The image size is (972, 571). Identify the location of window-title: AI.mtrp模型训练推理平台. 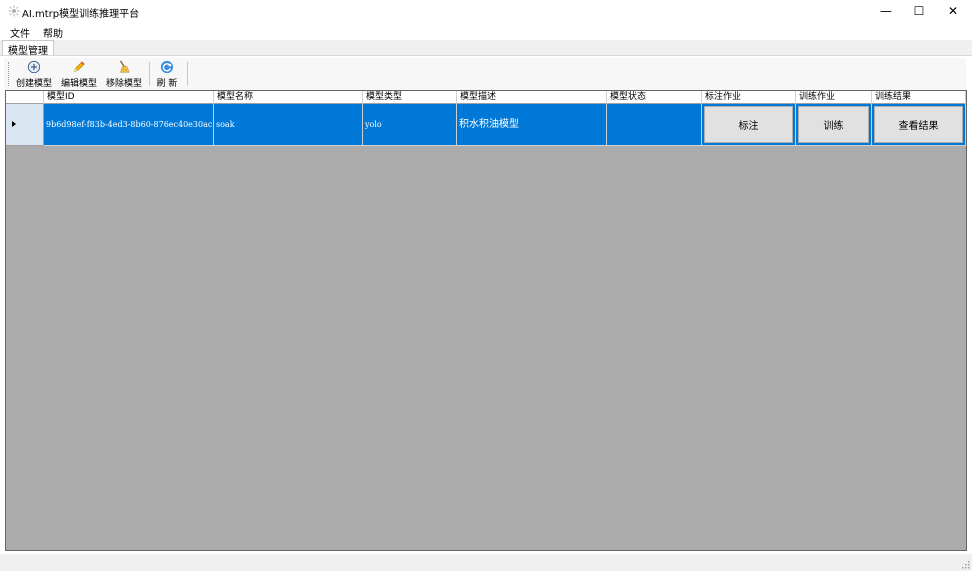
(81, 14).